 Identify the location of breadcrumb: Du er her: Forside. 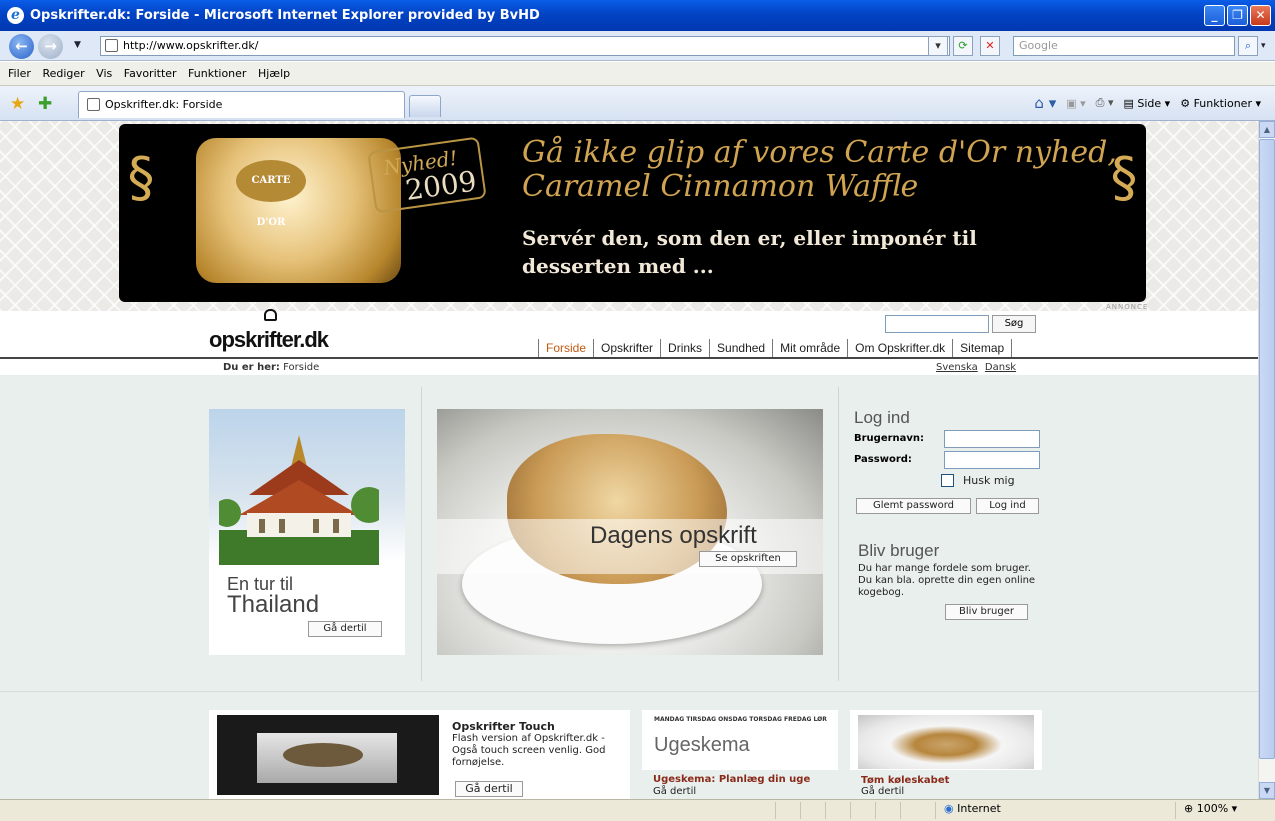
(271, 367).